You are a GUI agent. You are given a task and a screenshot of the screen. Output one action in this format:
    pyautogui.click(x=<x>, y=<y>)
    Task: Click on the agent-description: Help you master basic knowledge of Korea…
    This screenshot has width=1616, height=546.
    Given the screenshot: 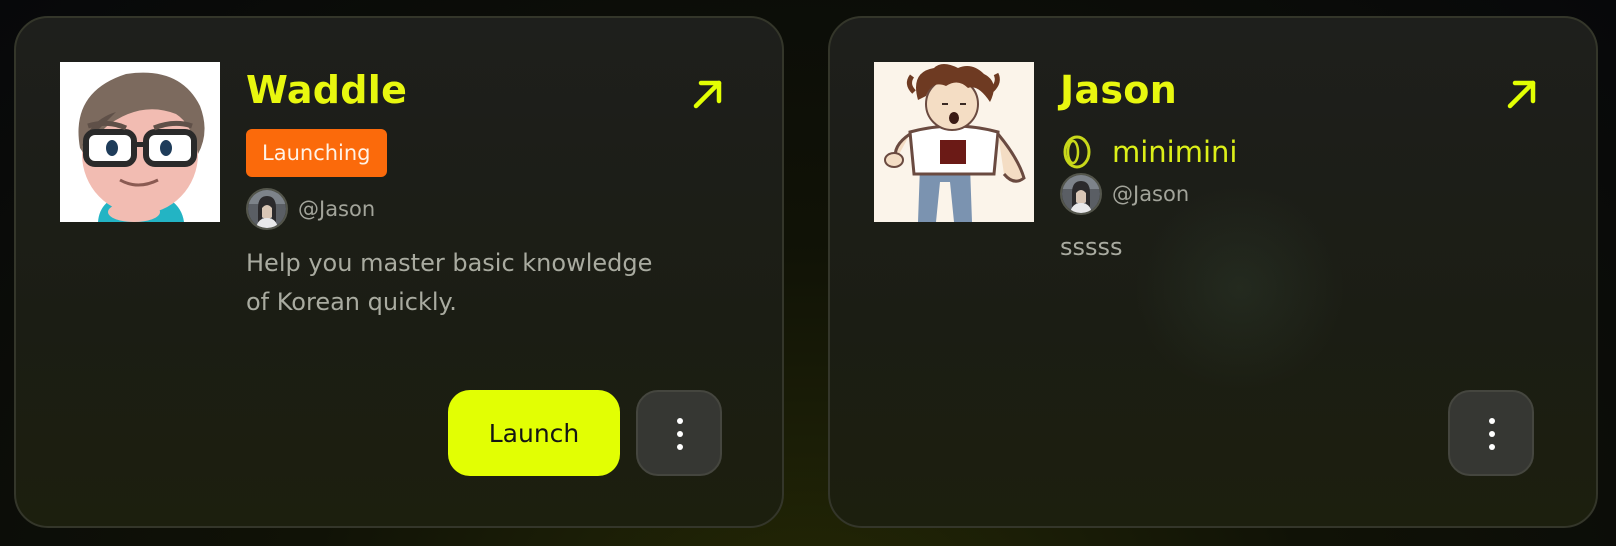 What is the action you would take?
    pyautogui.click(x=449, y=282)
    